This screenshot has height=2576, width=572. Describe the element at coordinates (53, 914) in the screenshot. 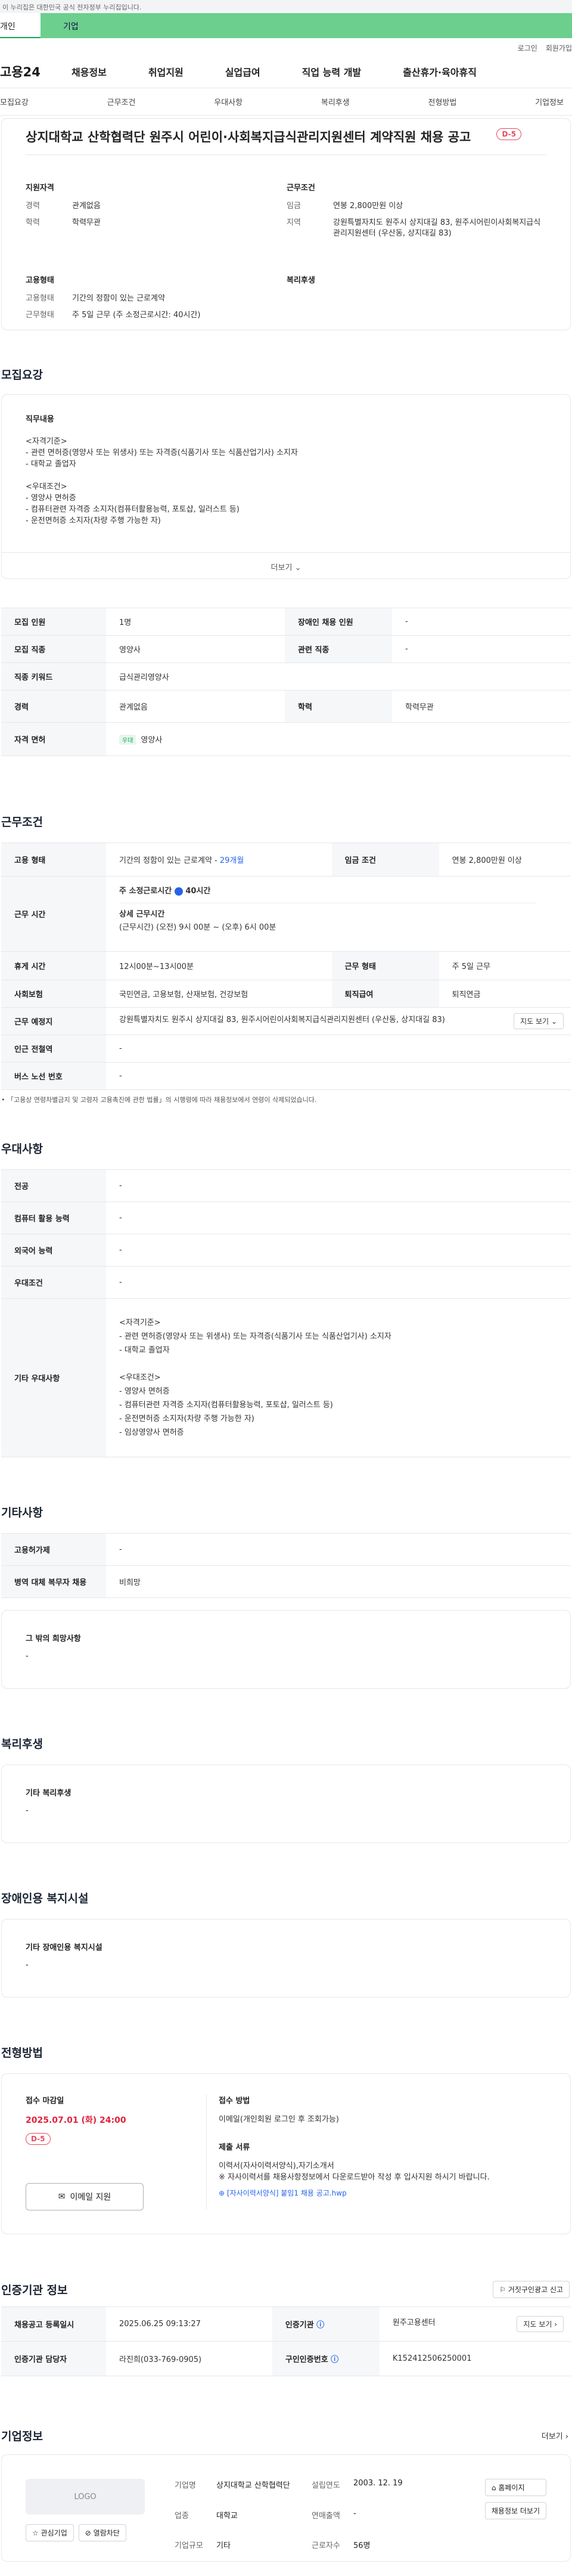

I see `cell-label: 근무 시간` at that location.